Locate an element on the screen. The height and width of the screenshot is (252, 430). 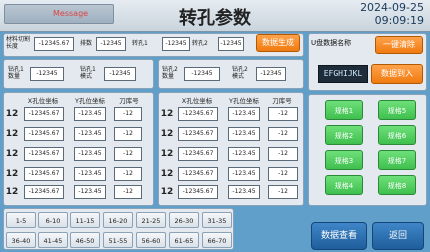
page-button: 11-15 is located at coordinates (85, 220).